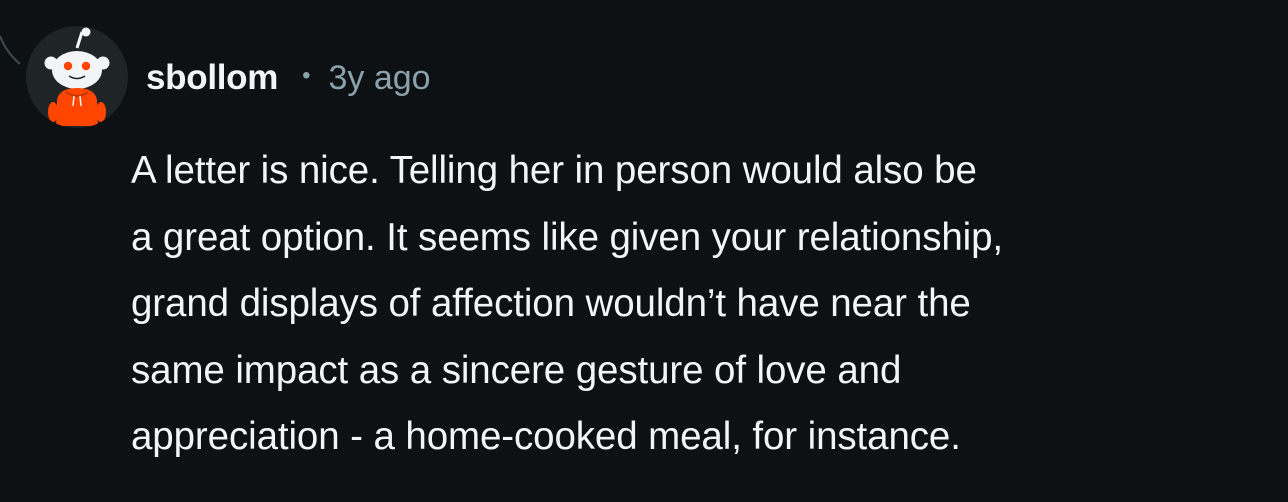  Describe the element at coordinates (288, 78) in the screenshot. I see `comment-meta: sbollom • 3y ago` at that location.